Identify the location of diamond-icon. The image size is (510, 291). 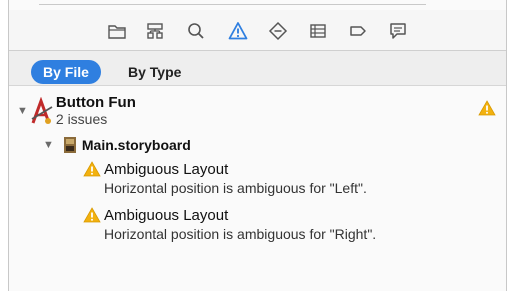
(278, 31).